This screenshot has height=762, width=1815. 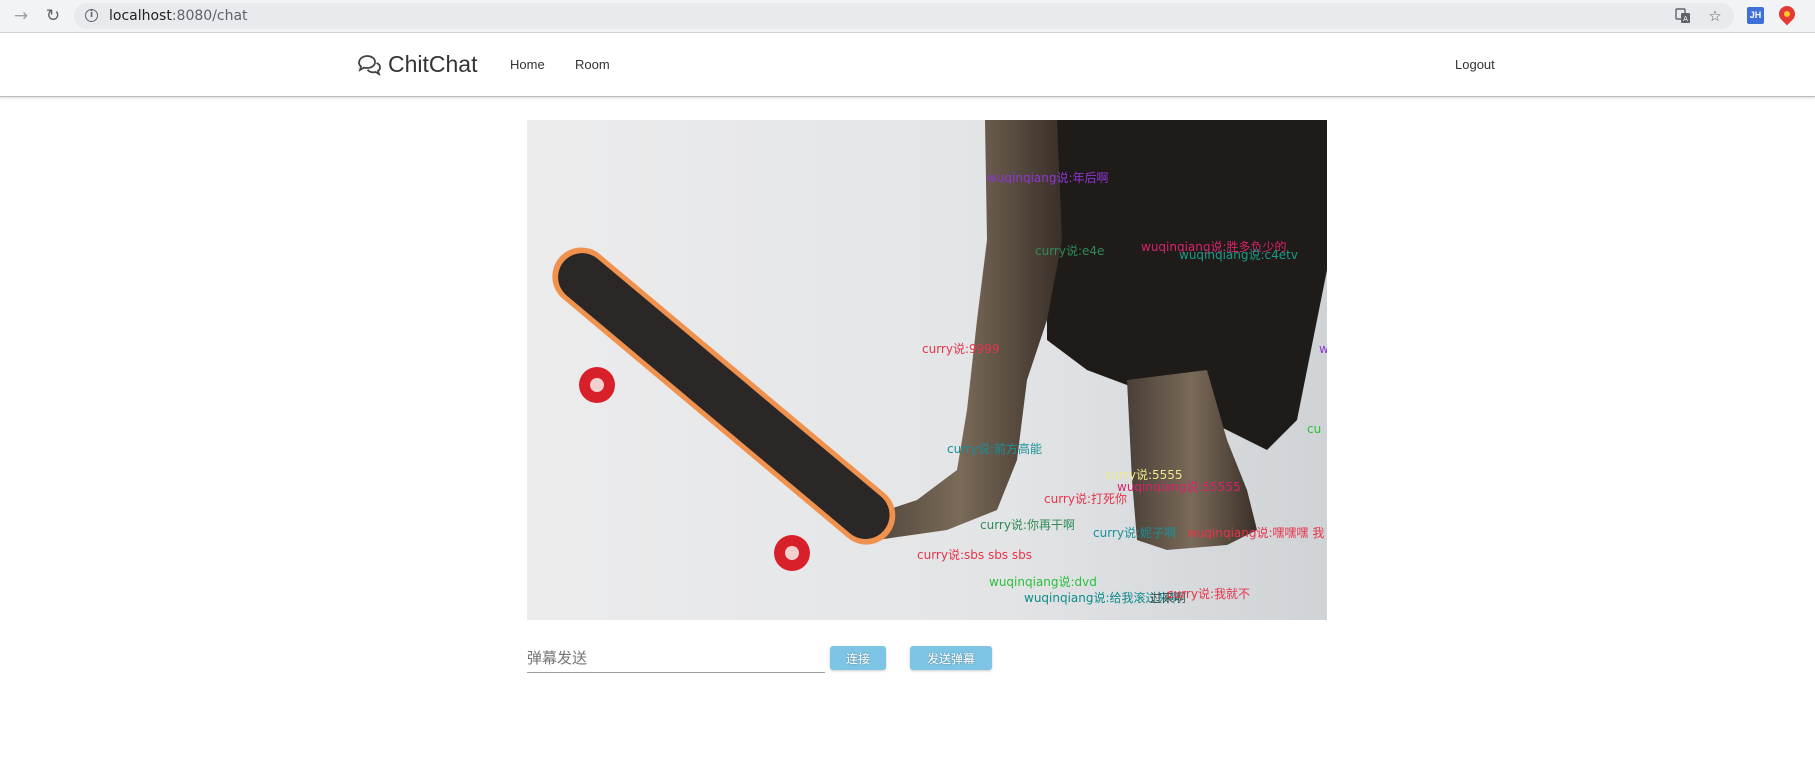 I want to click on bookmark-star-icon: ☆, so click(x=1715, y=16).